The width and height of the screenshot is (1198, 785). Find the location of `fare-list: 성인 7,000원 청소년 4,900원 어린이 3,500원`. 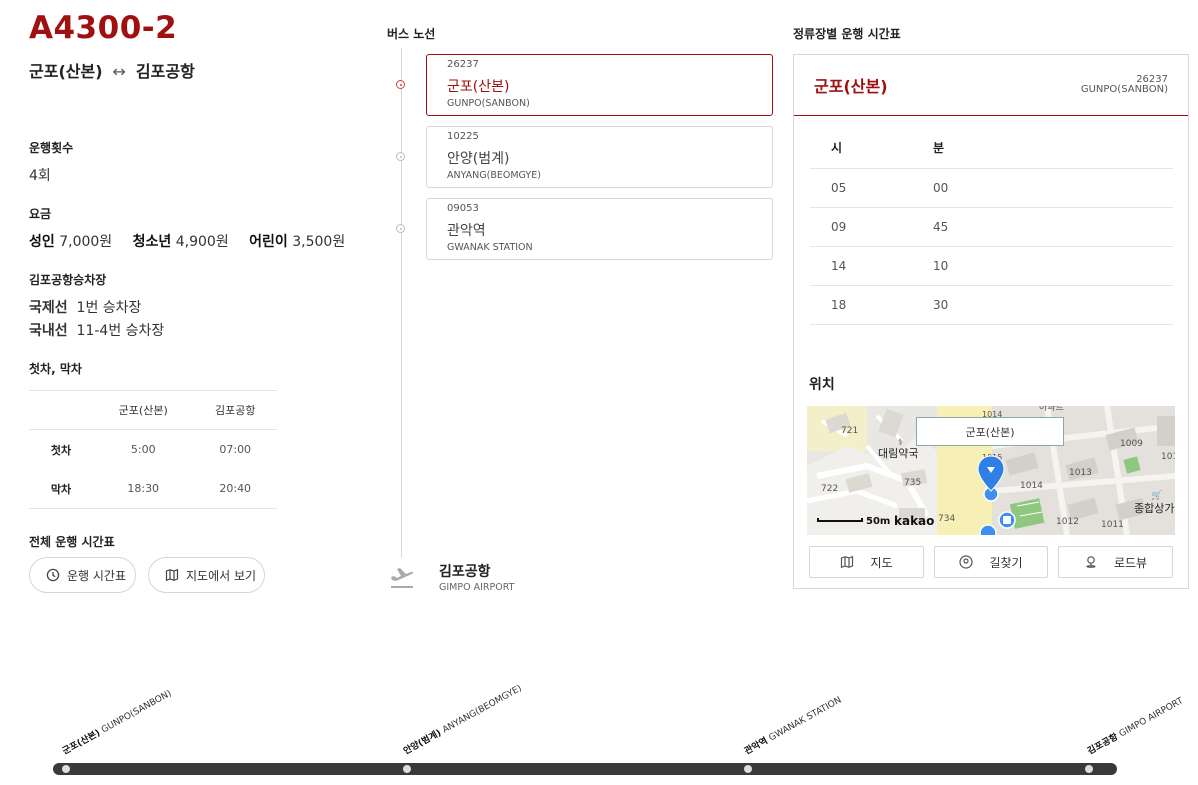

fare-list: 성인 7,000원 청소년 4,900원 어린이 3,500원 is located at coordinates (195, 241).